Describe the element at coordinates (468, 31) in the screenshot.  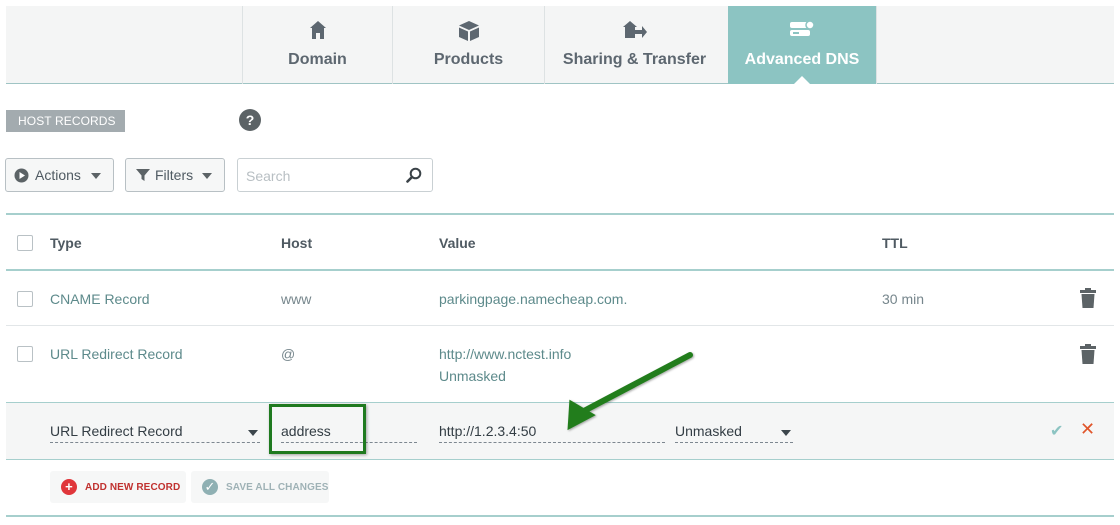
I see `box-icon` at that location.